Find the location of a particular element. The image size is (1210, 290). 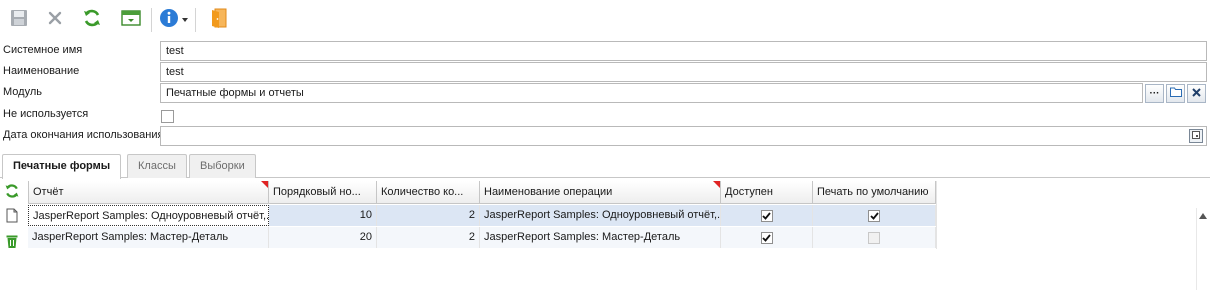

tab-classes: Классы is located at coordinates (157, 166).